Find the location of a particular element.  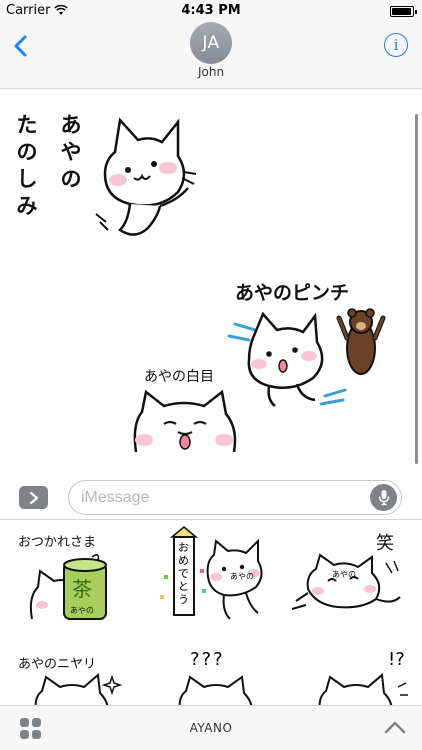

sent-sticker-tanoshimi: あやの たのしみ is located at coordinates (108, 175).